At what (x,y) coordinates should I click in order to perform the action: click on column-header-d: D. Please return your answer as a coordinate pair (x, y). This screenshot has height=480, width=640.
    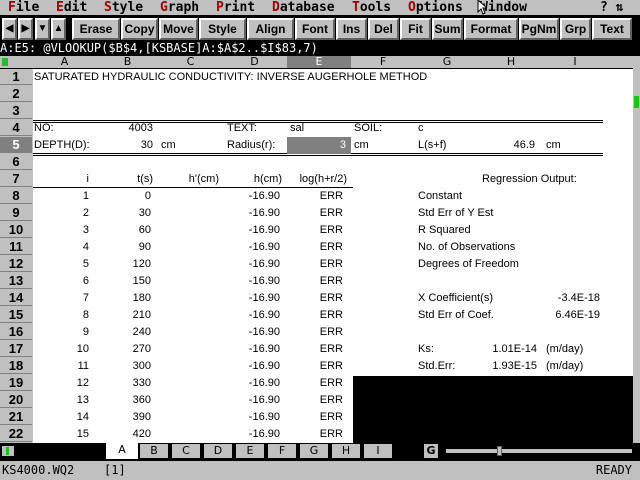
    Looking at the image, I should click on (254, 62).